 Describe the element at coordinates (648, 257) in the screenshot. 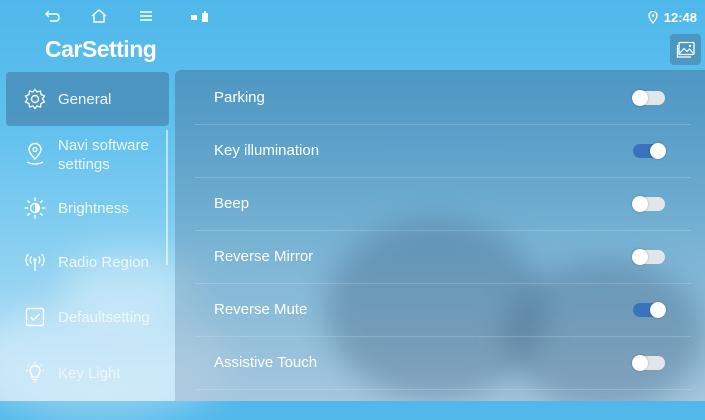

I see `reverse-mirror-toggle` at that location.